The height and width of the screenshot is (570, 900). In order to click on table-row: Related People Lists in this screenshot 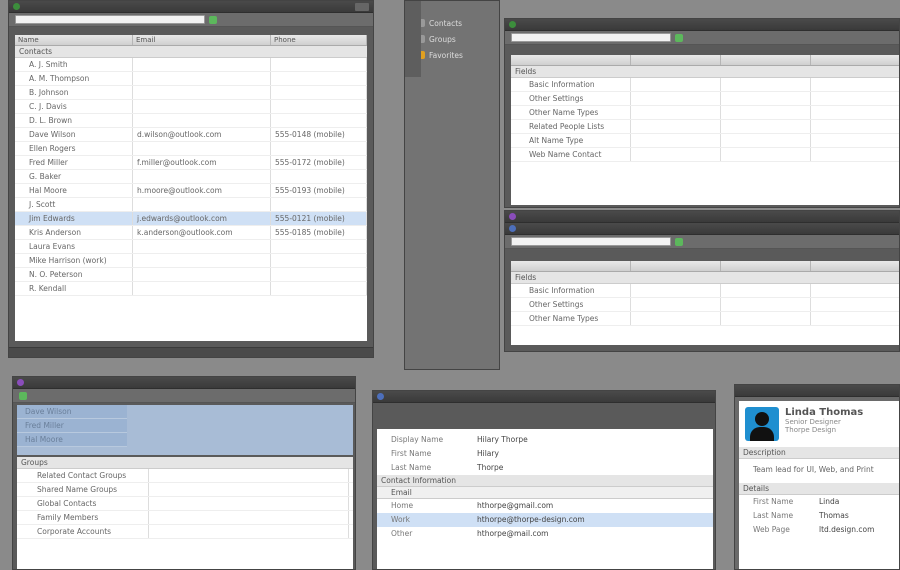, I will do `click(705, 127)`.